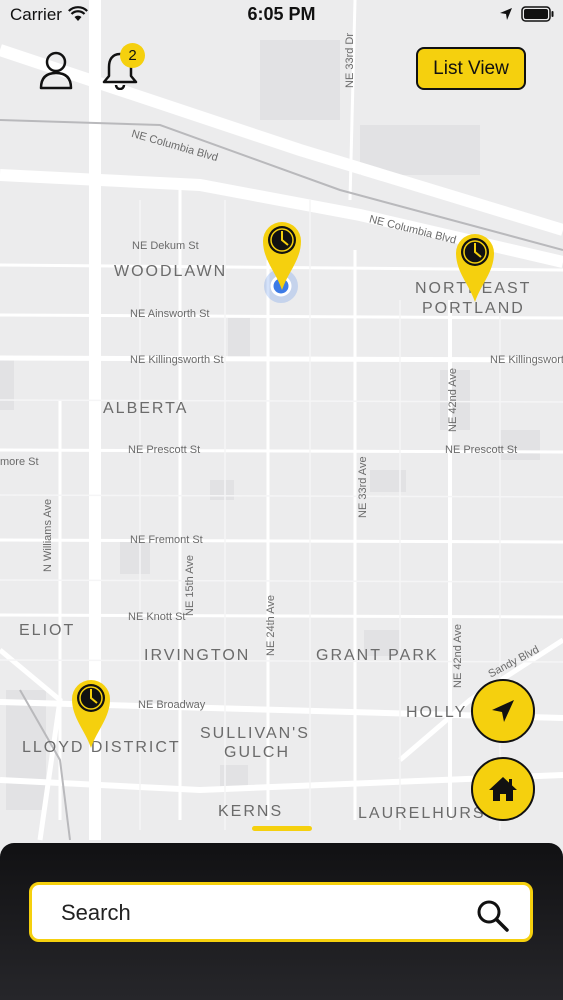 The height and width of the screenshot is (1000, 563). Describe the element at coordinates (157, 617) in the screenshot. I see `street-label: NE Knott St` at that location.